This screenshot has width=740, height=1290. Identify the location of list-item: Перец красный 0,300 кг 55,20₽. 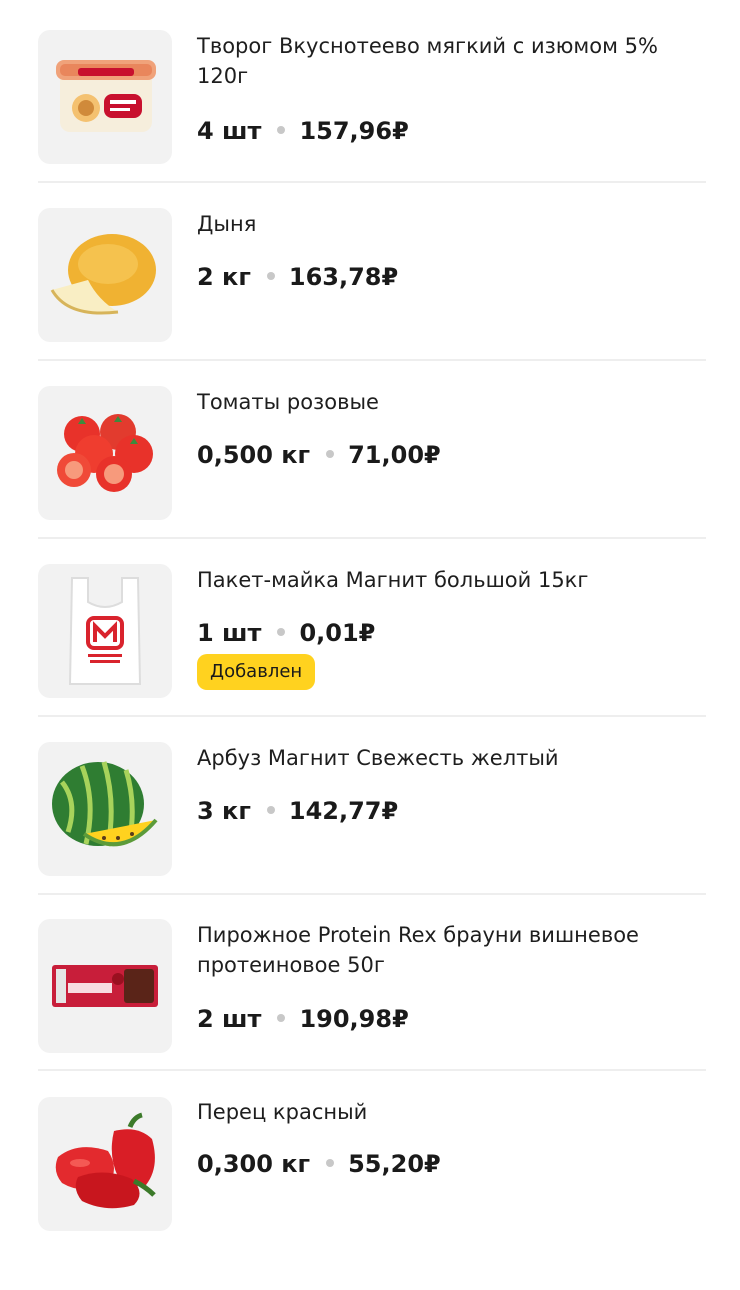
(372, 1186).